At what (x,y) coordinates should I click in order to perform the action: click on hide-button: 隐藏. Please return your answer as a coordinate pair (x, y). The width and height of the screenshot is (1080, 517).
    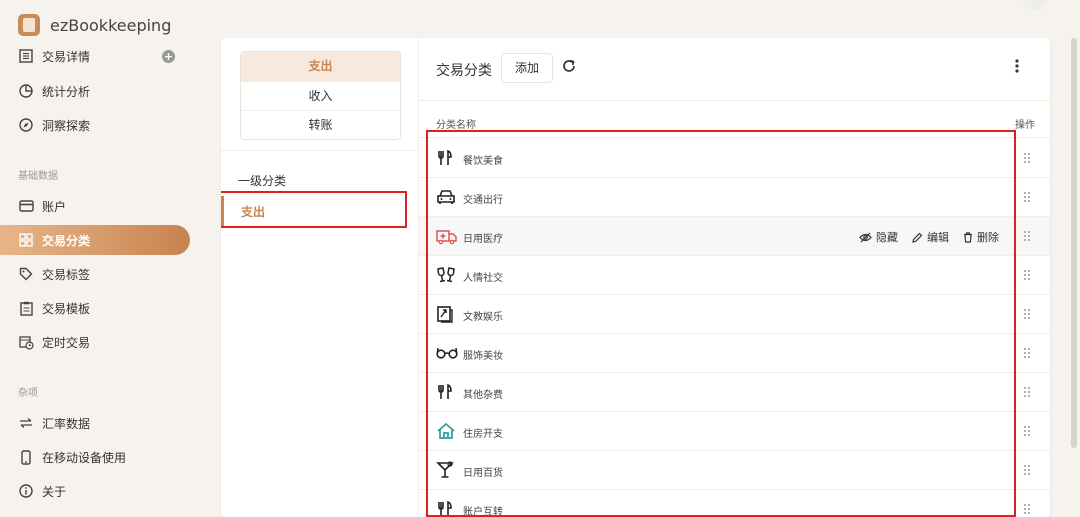
    Looking at the image, I should click on (878, 237).